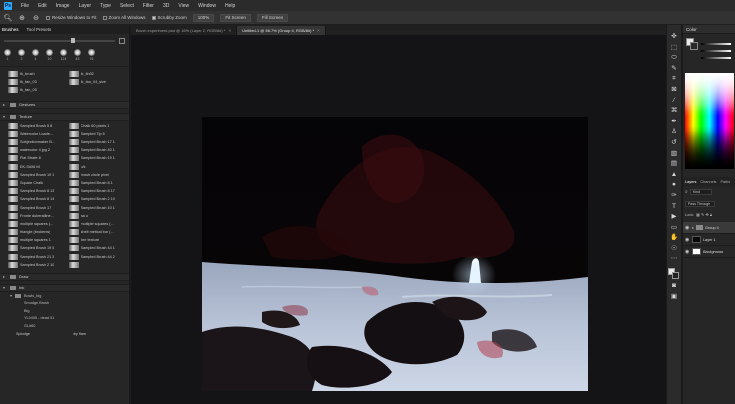  I want to click on pen-tool-icon: ✑, so click(674, 196).